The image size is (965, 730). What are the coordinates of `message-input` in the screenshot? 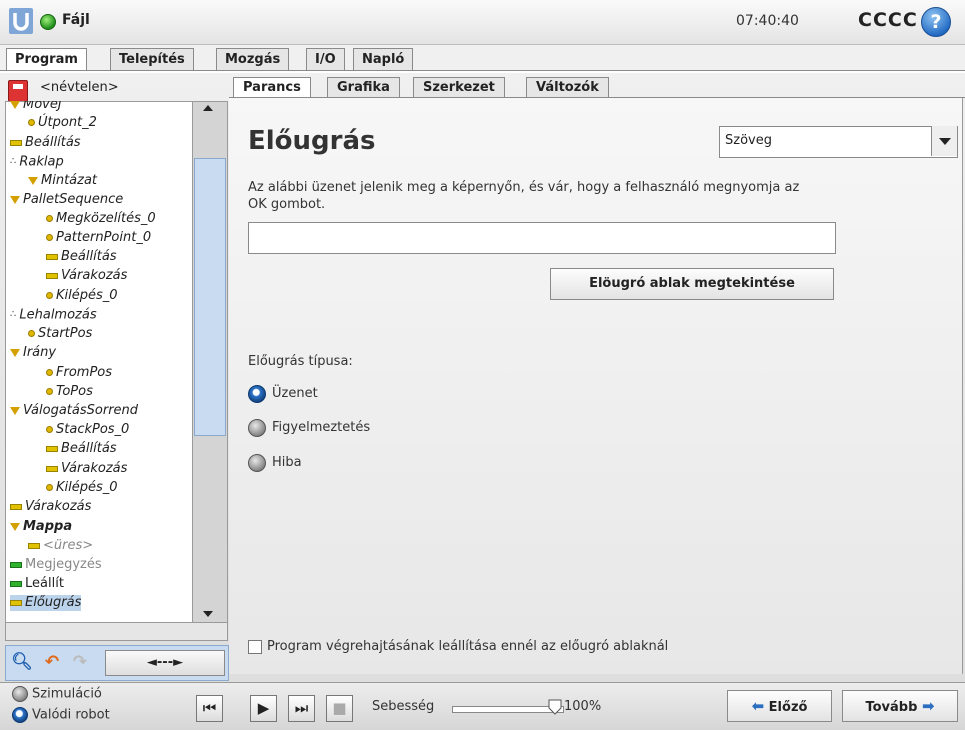 It's located at (542, 238).